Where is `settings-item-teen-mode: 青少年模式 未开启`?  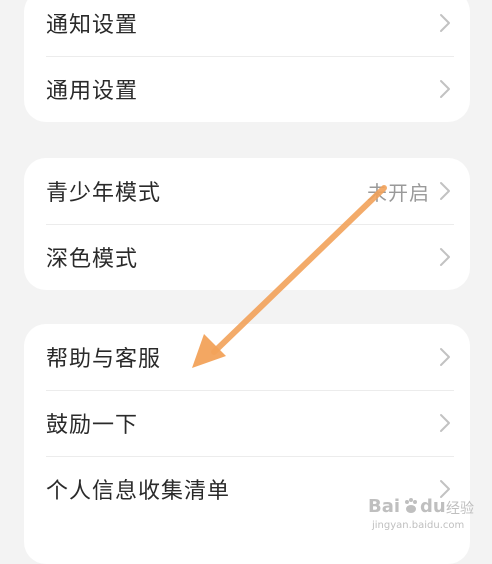 settings-item-teen-mode: 青少年模式 未开启 is located at coordinates (247, 191).